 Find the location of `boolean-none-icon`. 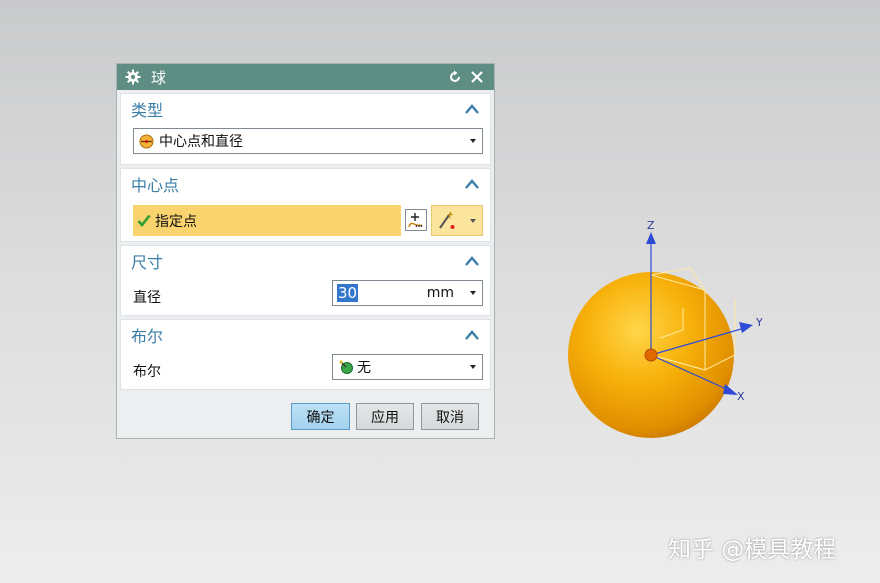

boolean-none-icon is located at coordinates (346, 367).